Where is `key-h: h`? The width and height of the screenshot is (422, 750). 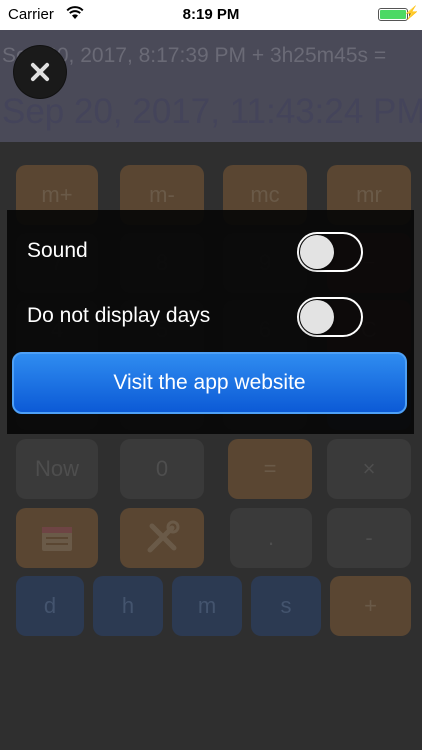
key-h: h is located at coordinates (128, 606).